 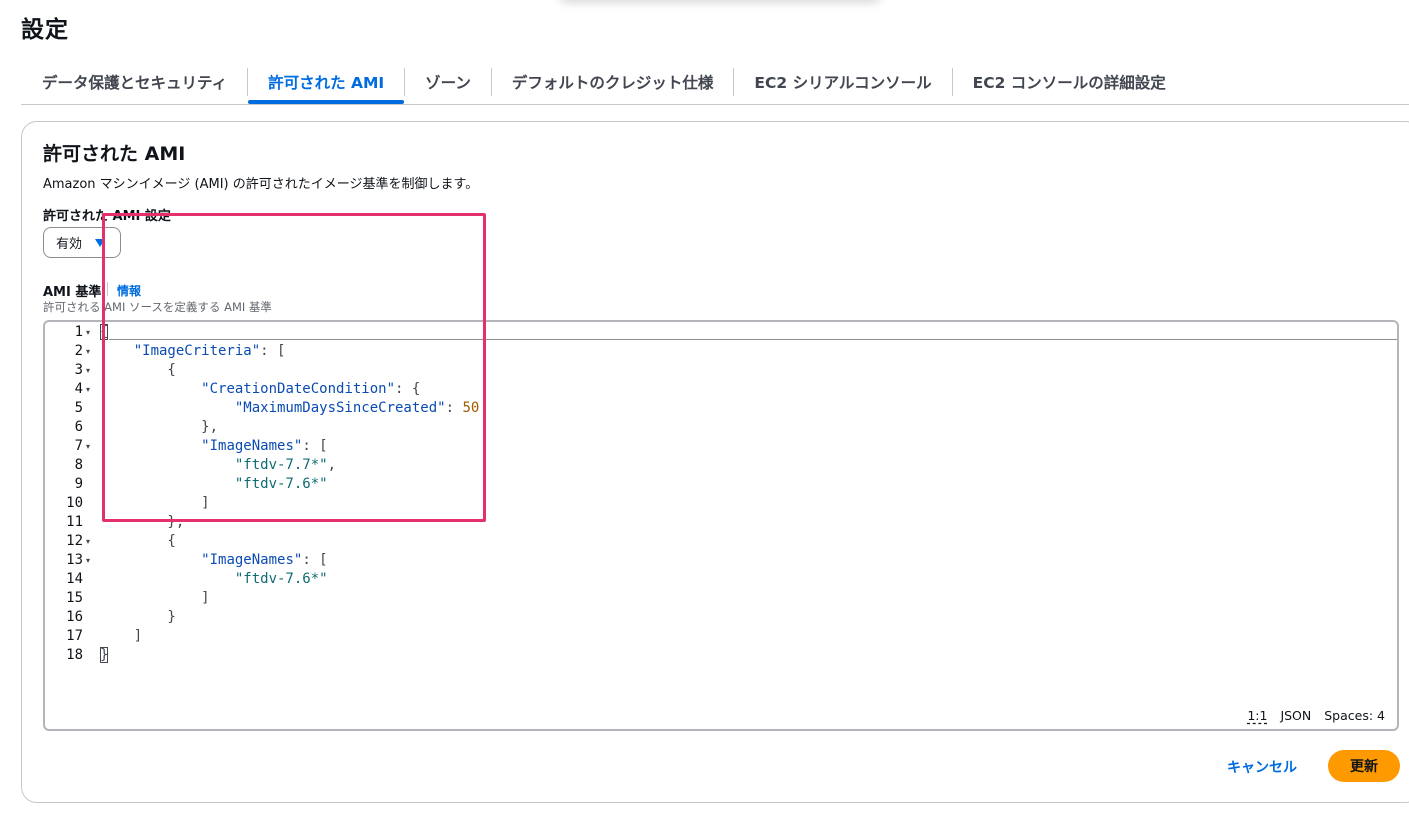 What do you see at coordinates (78, 408) in the screenshot?
I see `line-number: 5` at bounding box center [78, 408].